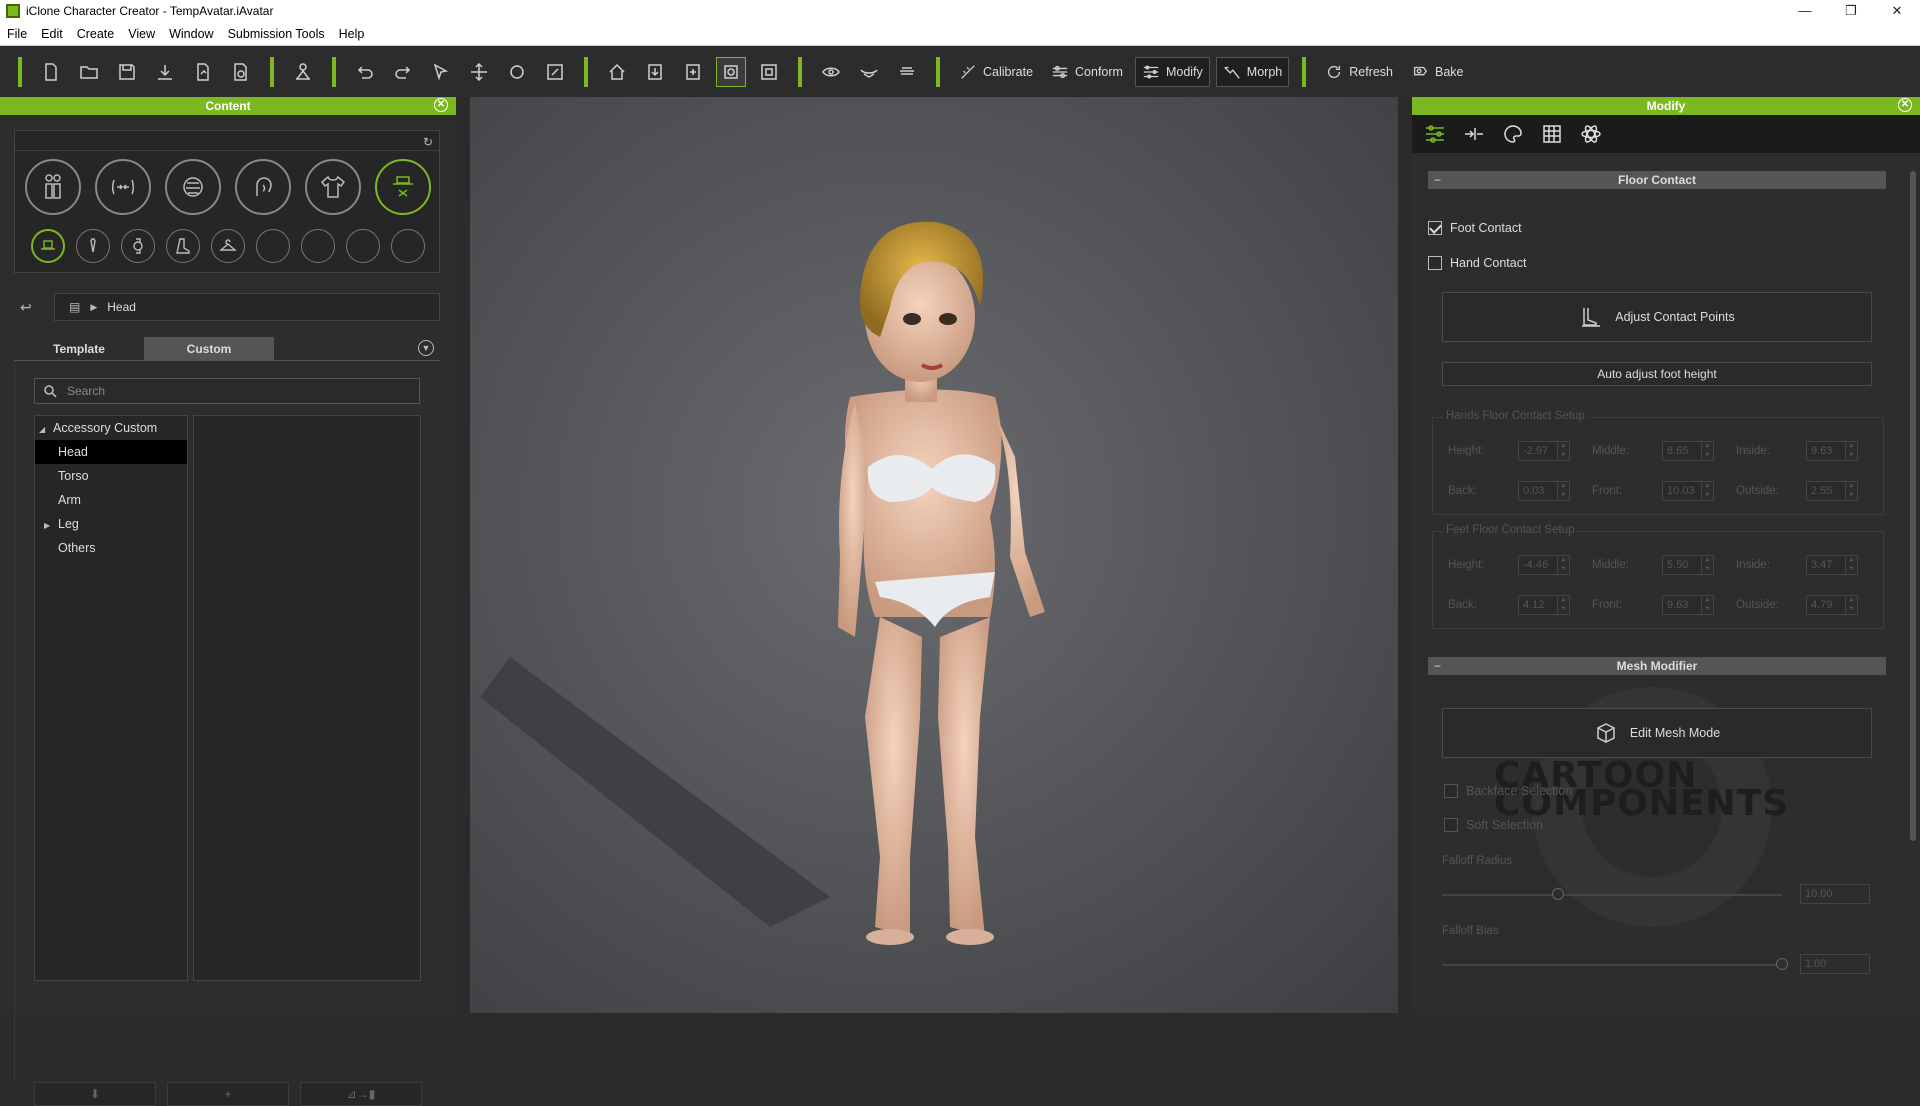 This screenshot has height=1106, width=1920. I want to click on tree-root: ◢ Accessory Custom, so click(111, 428).